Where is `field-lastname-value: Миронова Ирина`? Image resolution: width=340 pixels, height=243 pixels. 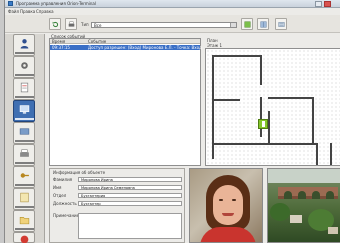 field-lastname-value: Миронова Ирина is located at coordinates (97, 180).